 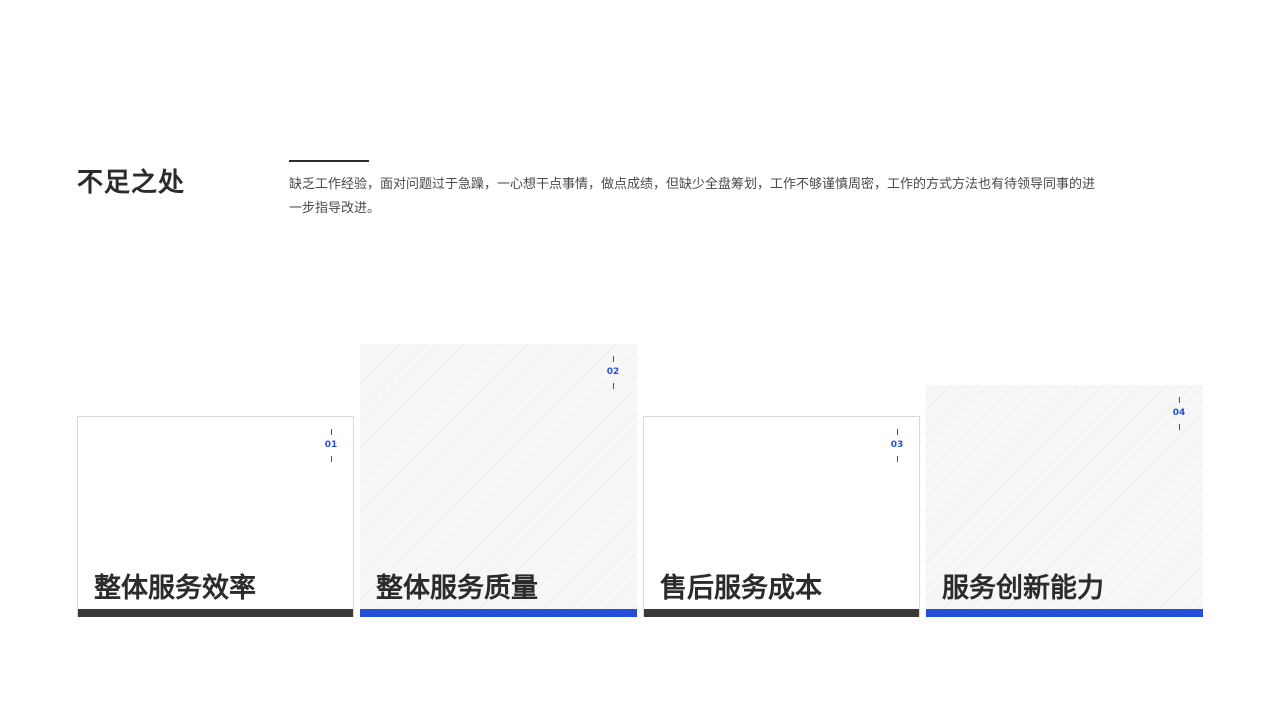 I want to click on card-number-text: 01, so click(x=331, y=445).